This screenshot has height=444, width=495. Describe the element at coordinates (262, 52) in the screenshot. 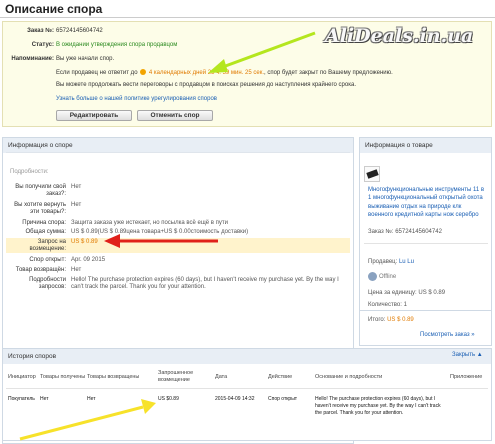

I see `green-arrow` at that location.